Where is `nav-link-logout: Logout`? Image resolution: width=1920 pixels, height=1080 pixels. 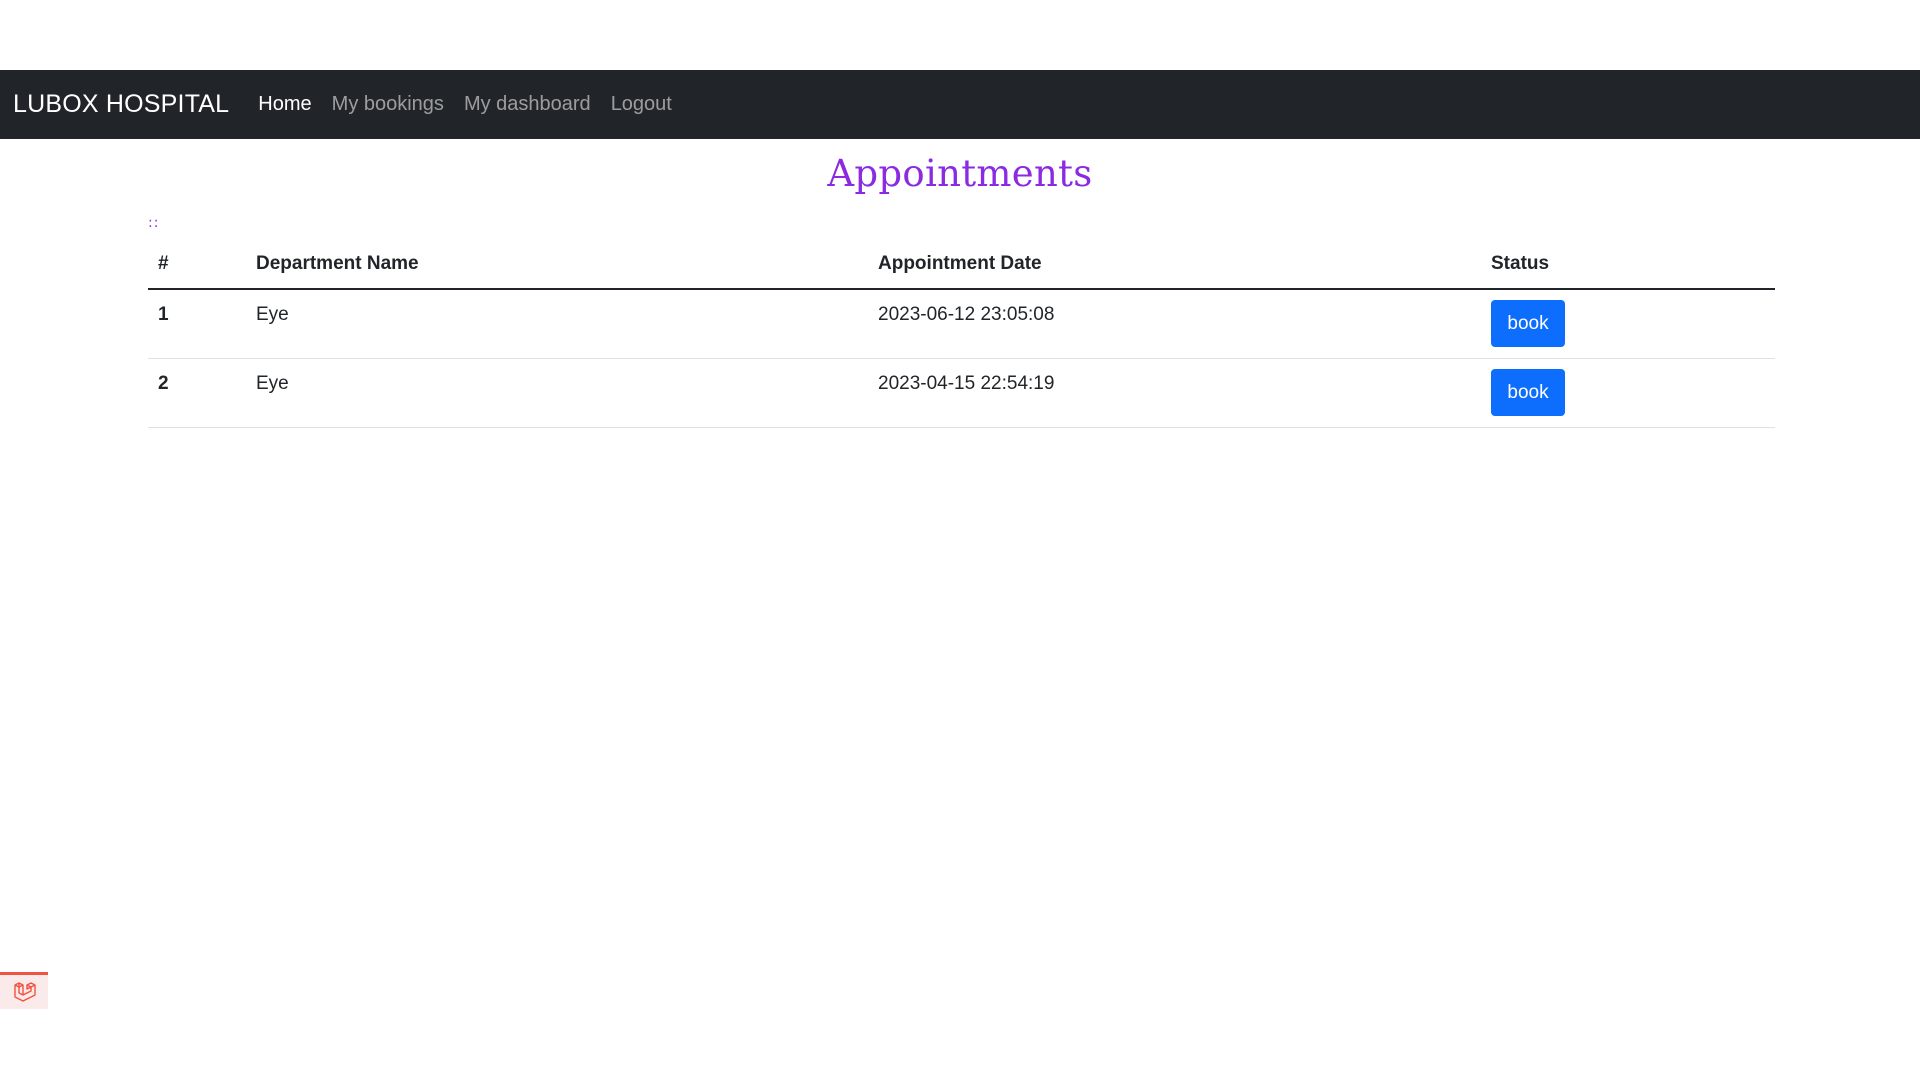 nav-link-logout: Logout is located at coordinates (641, 104).